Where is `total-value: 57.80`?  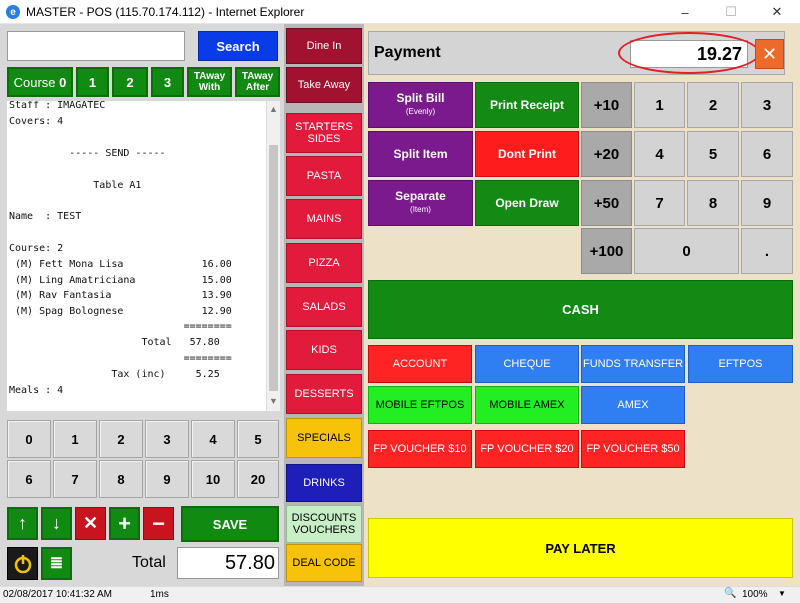 total-value: 57.80 is located at coordinates (228, 563).